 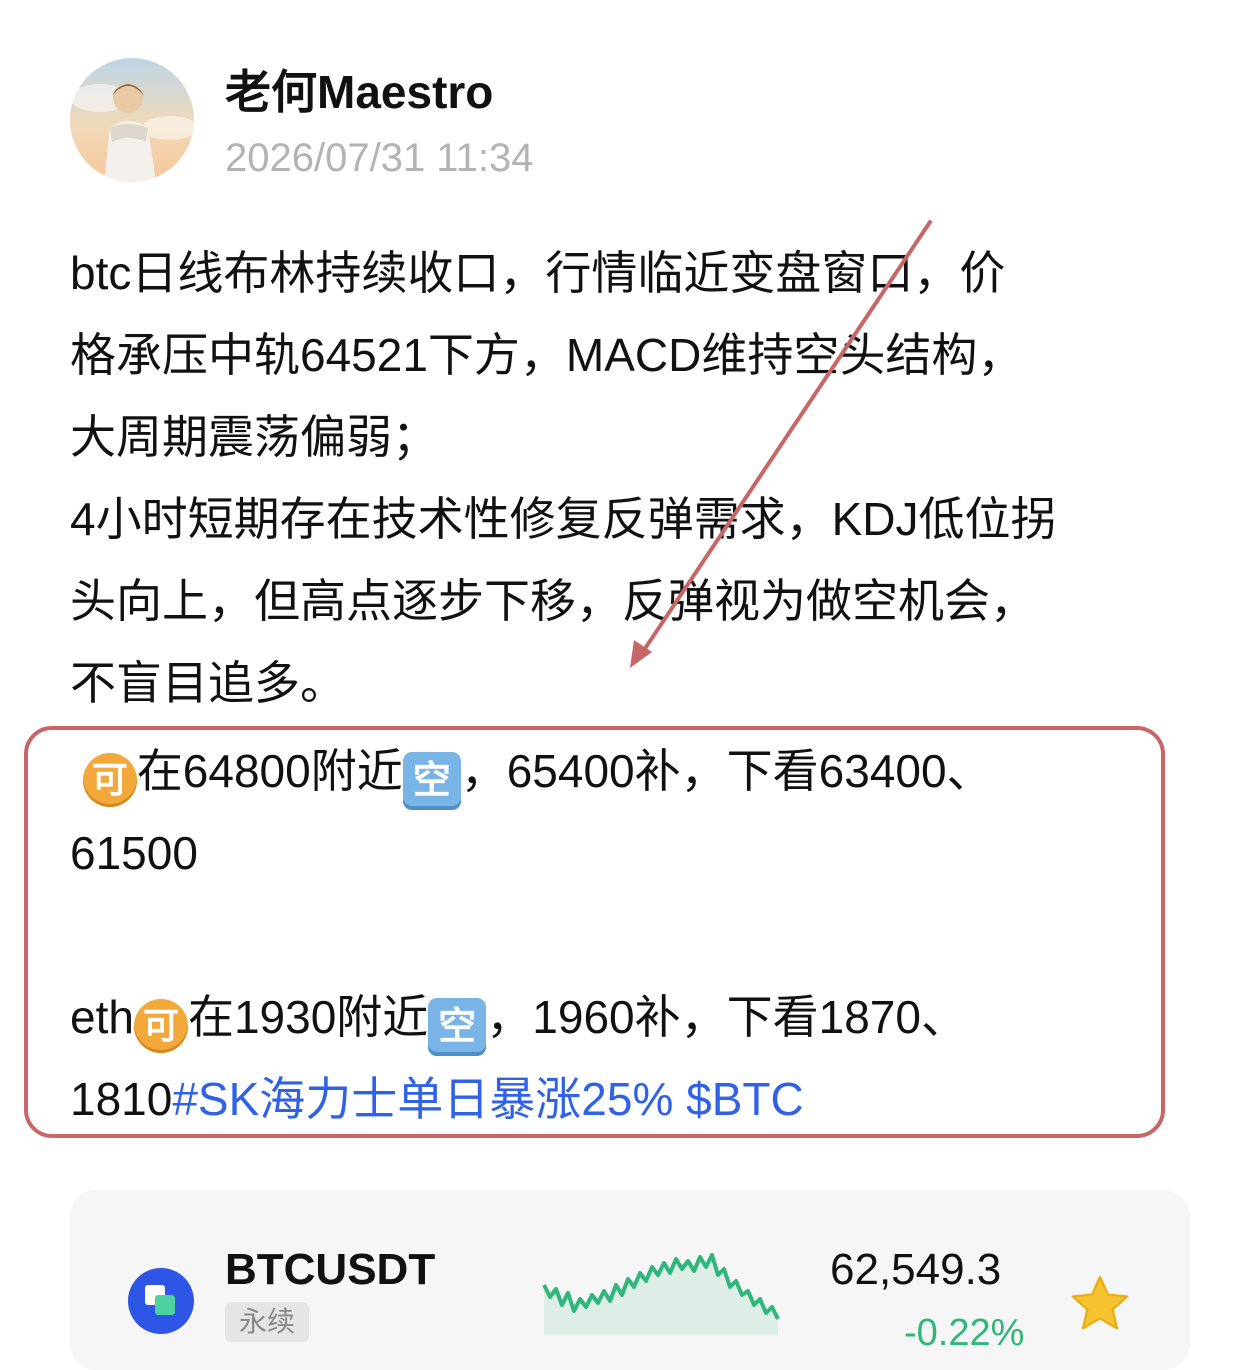 I want to click on ticker-card: BTCUSDT 永续 62,549.3 -0.22%, so click(x=630, y=1280).